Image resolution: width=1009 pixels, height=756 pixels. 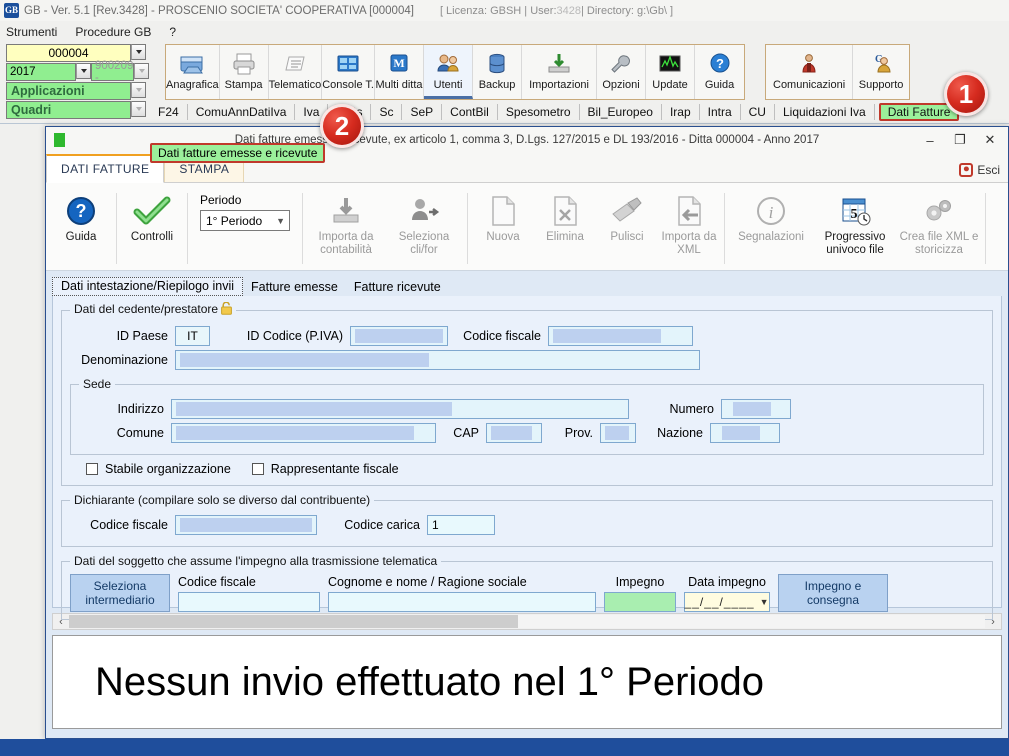 I want to click on field-id-paese: IT, so click(x=192, y=336).